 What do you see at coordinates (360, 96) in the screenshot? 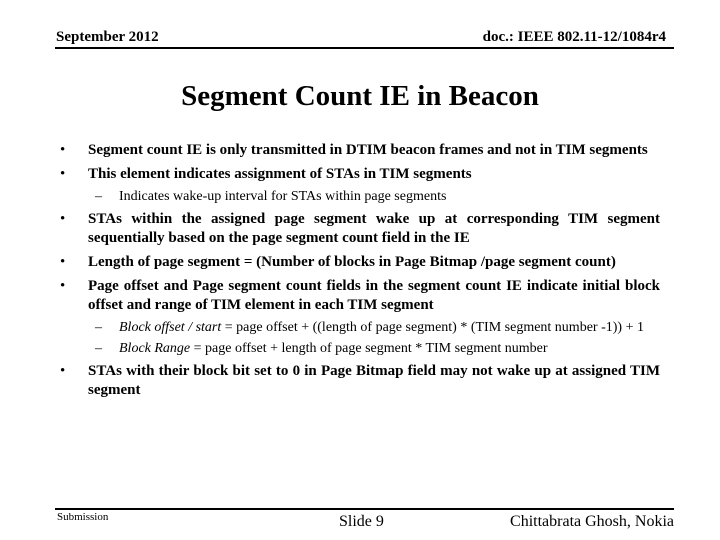
I see `slide-title: Segment Count IE in Beacon` at bounding box center [360, 96].